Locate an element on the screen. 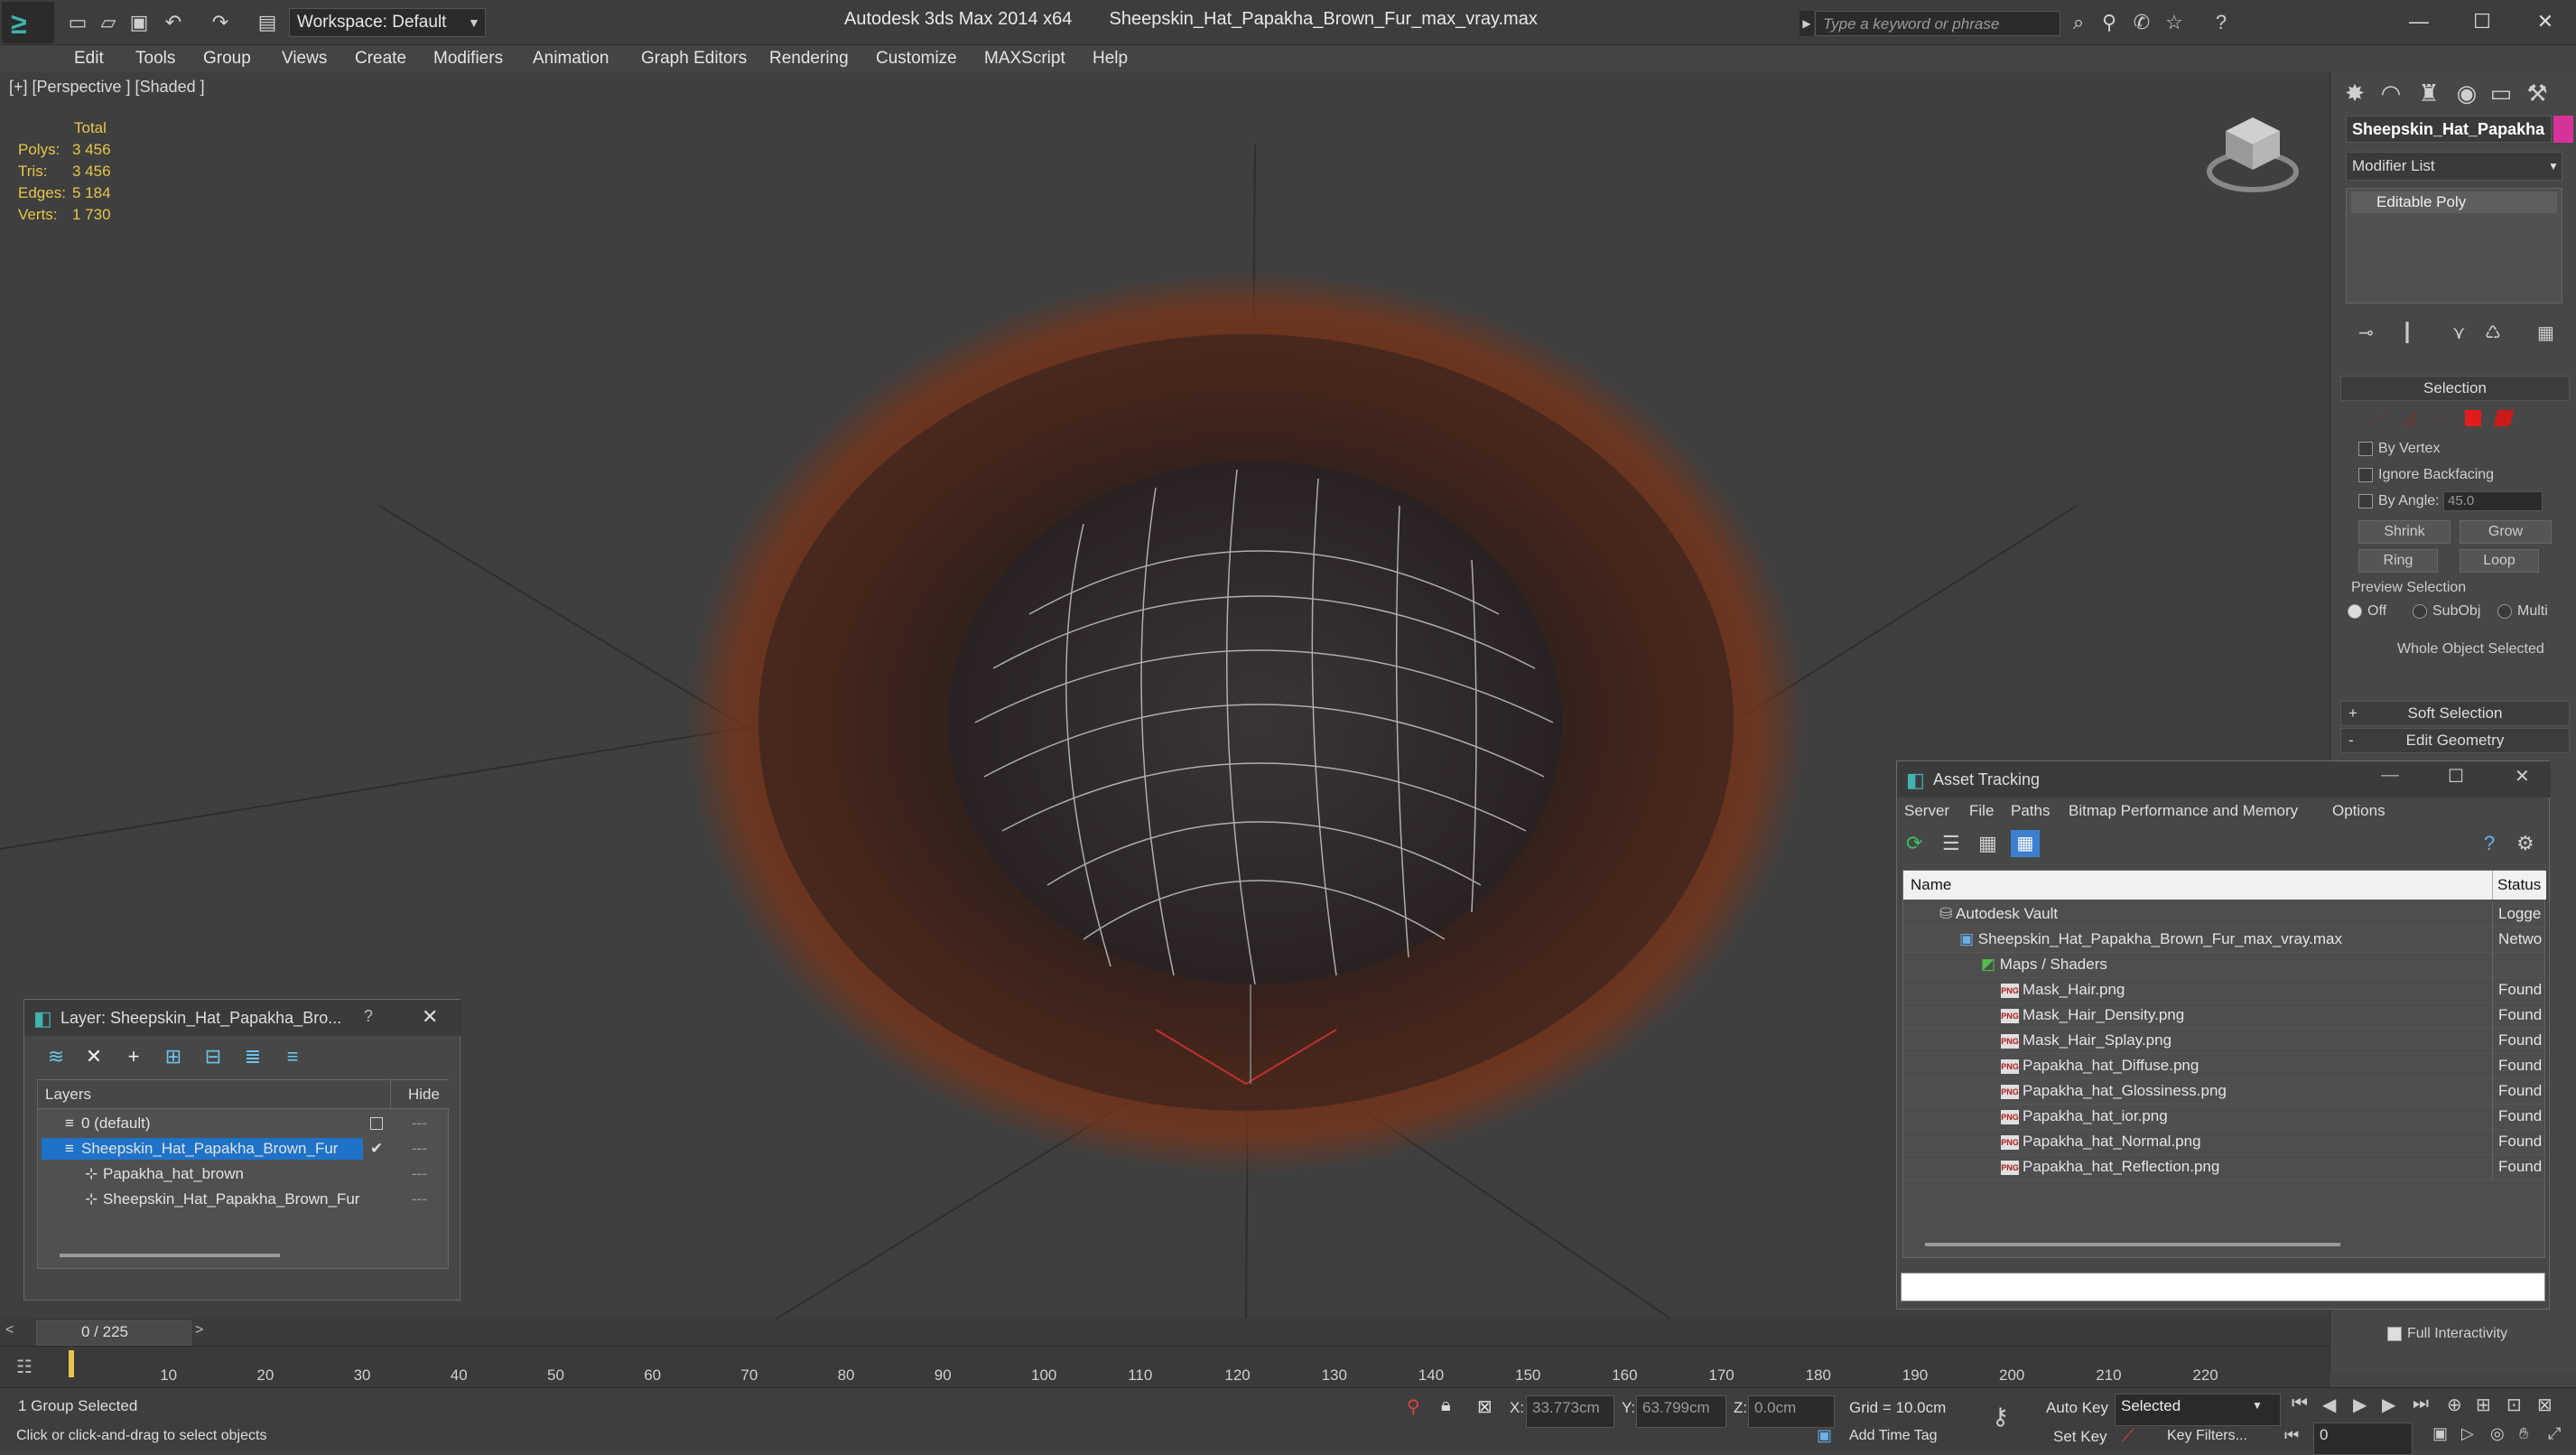 The image size is (2576, 1455). hide-all-icon: ≣ is located at coordinates (252, 1057).